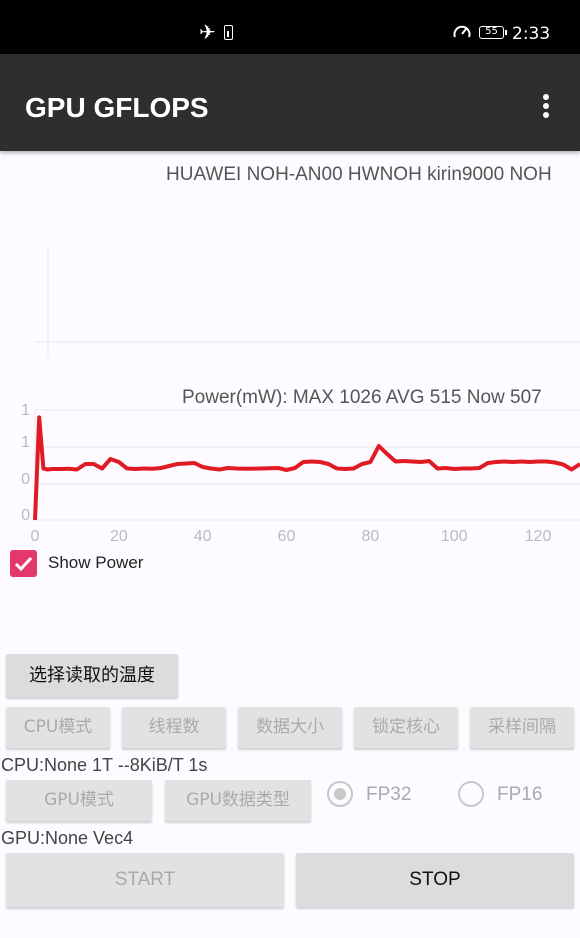 This screenshot has height=938, width=580. What do you see at coordinates (306, 468) in the screenshot?
I see `power-series-line` at bounding box center [306, 468].